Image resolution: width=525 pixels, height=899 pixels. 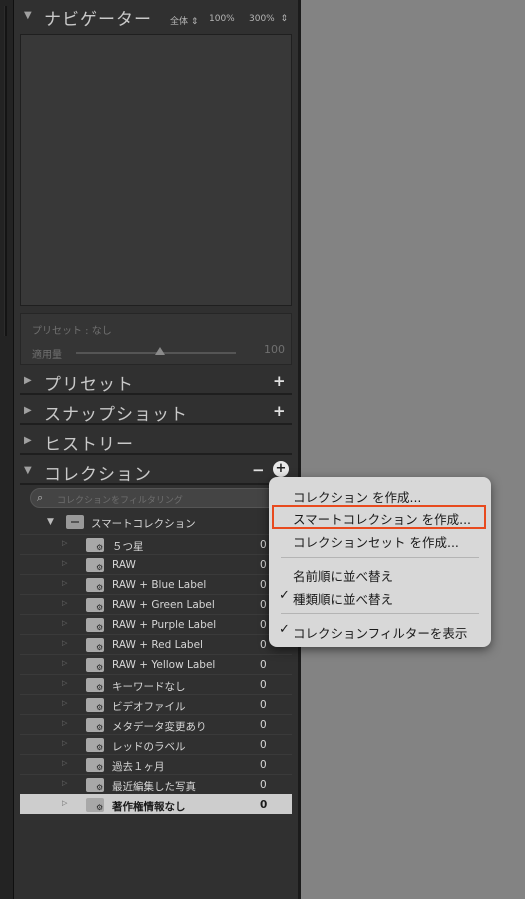 I want to click on collection-name: メタデータ変更あり, so click(x=159, y=727).